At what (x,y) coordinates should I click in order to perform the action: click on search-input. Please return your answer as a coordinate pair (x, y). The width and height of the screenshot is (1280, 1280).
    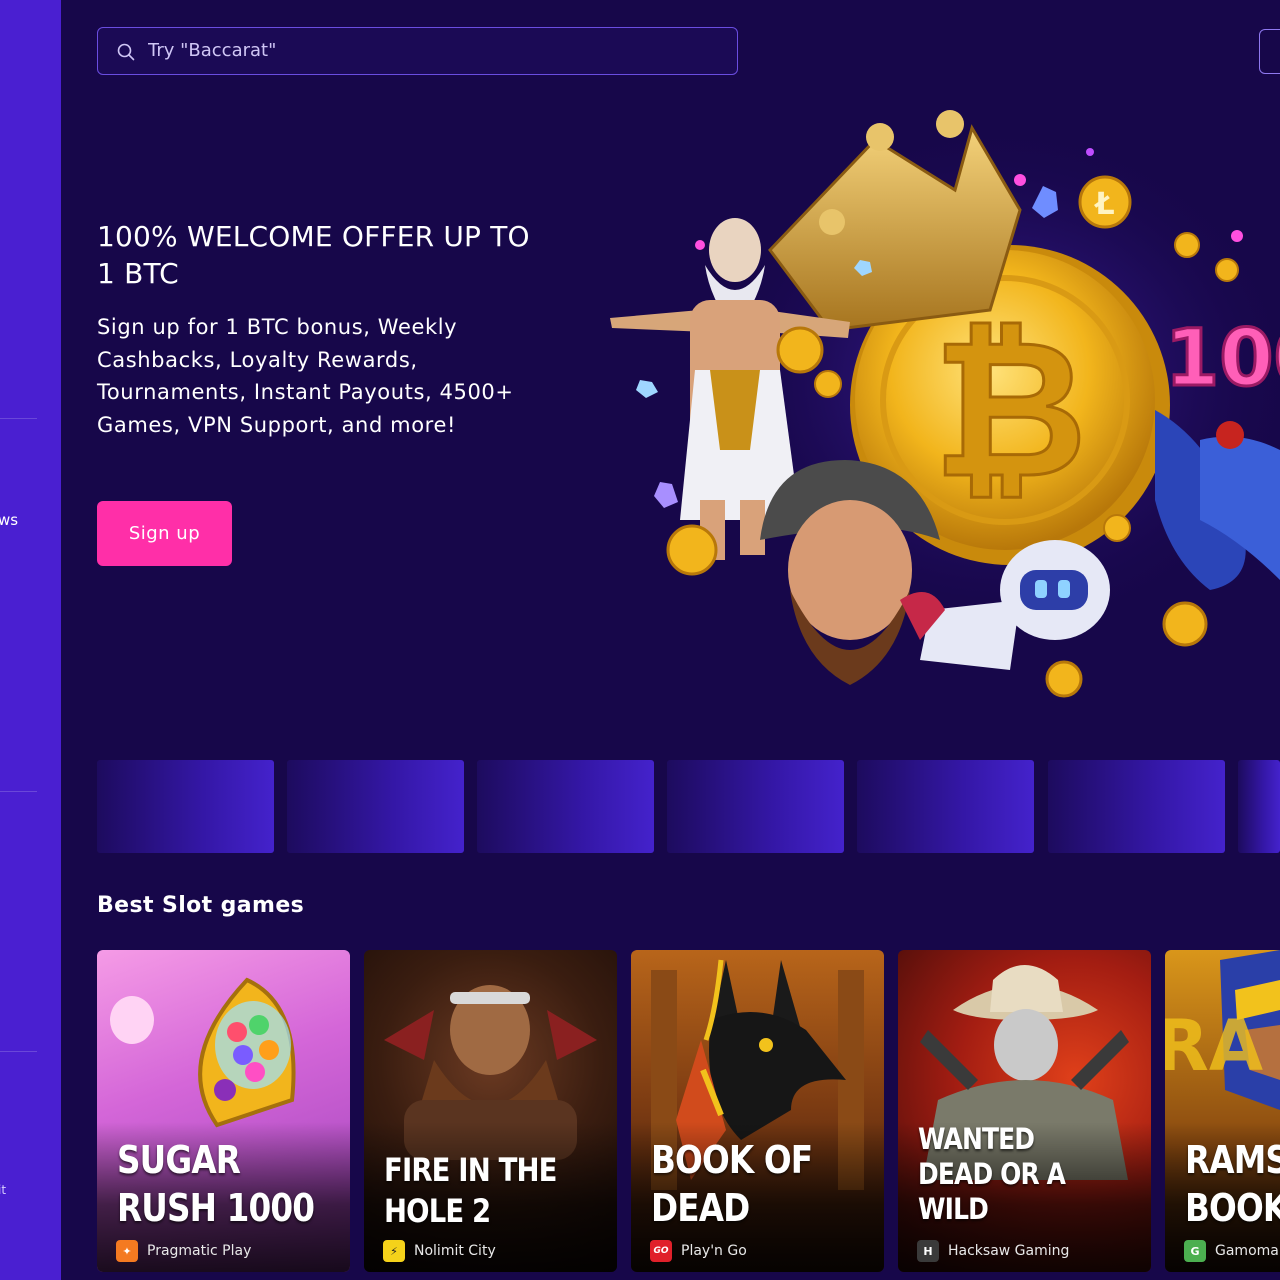
    Looking at the image, I should click on (438, 50).